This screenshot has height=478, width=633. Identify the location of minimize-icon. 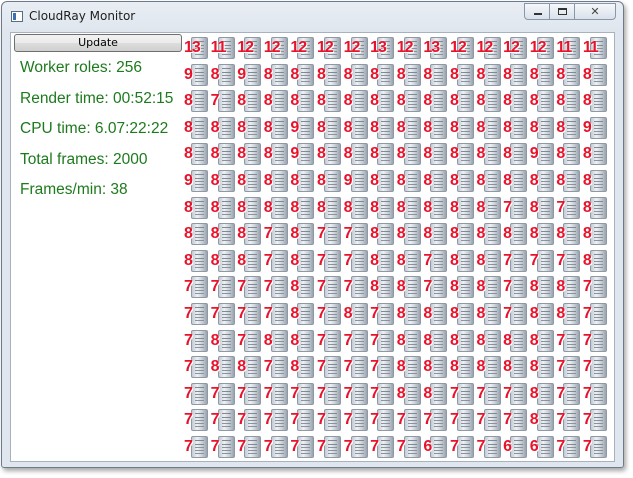
(538, 14).